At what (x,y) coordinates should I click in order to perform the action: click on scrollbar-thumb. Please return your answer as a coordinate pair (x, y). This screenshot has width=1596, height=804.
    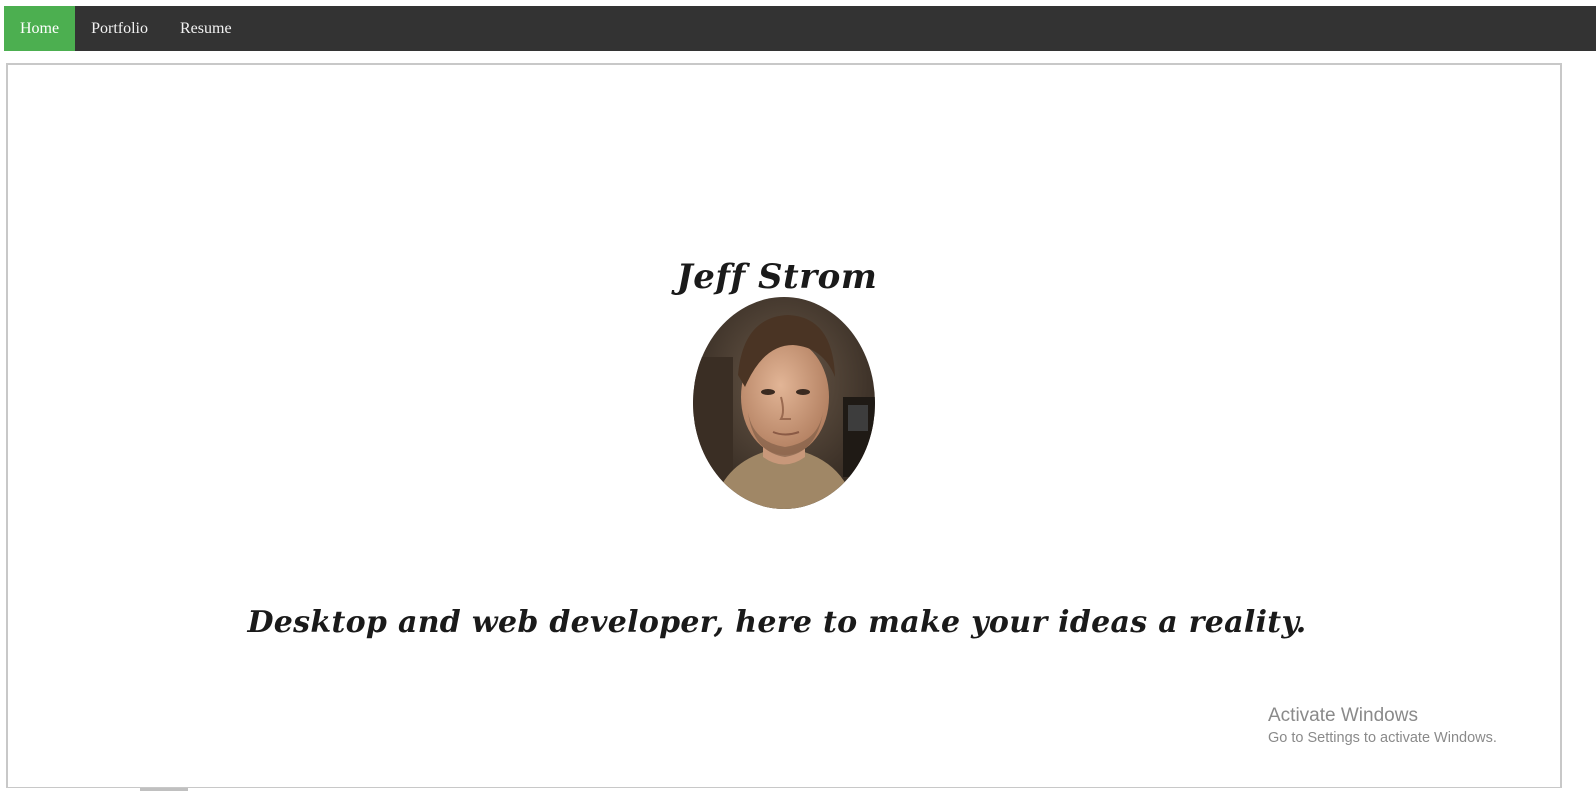
    Looking at the image, I should click on (164, 789).